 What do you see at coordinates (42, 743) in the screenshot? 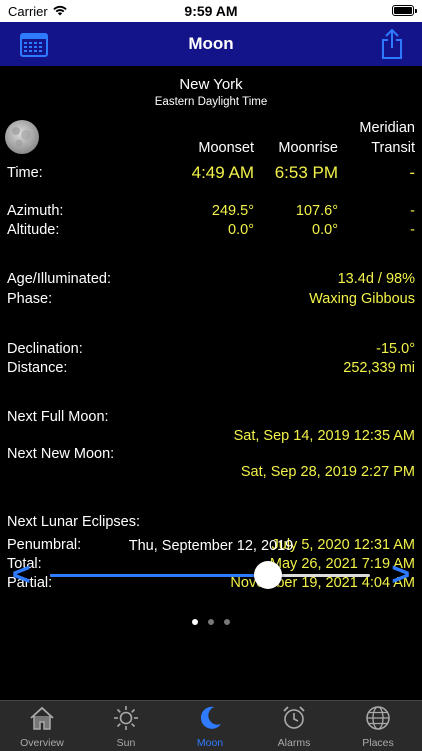
I see `tab-overview-label: Overview` at bounding box center [42, 743].